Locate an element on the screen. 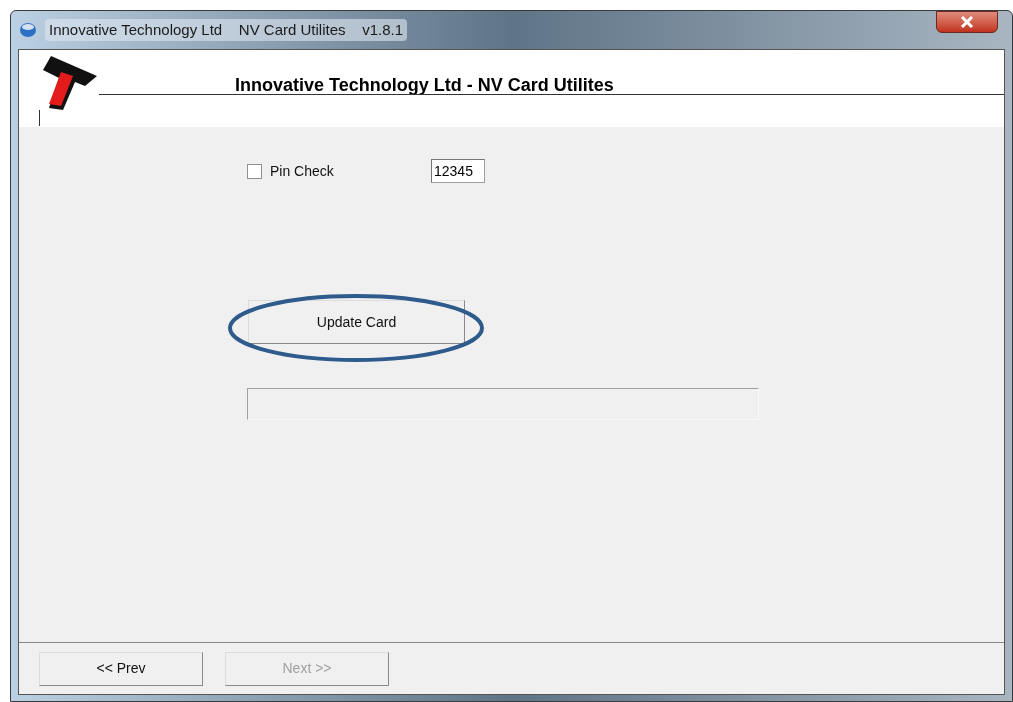 This screenshot has width=1013, height=702. prev-button: << Prev is located at coordinates (121, 668).